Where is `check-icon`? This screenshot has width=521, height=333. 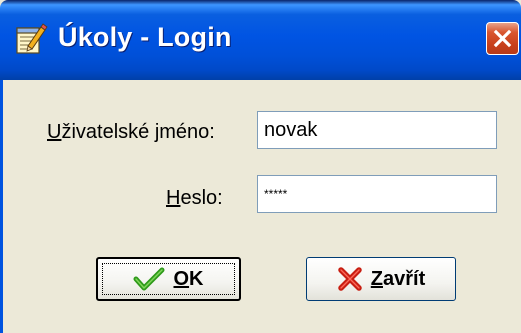
check-icon is located at coordinates (149, 279).